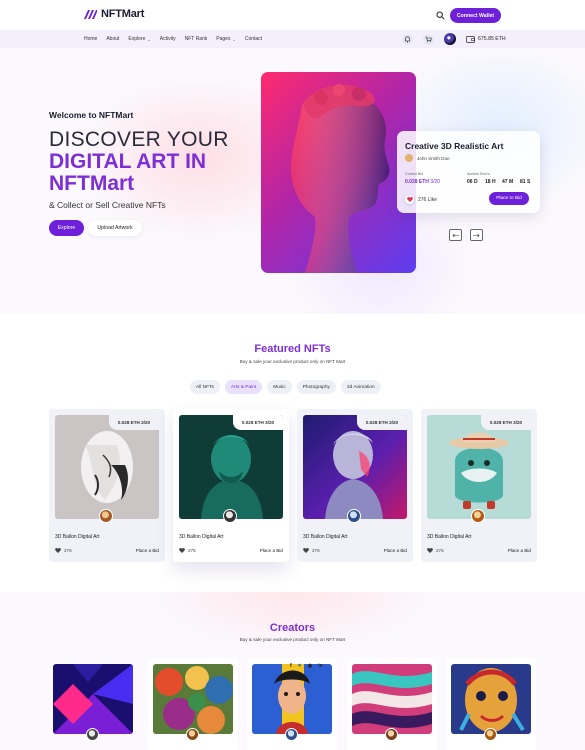  Describe the element at coordinates (243, 387) in the screenshot. I see `filter-arts-paint: Arts & Paint` at that location.